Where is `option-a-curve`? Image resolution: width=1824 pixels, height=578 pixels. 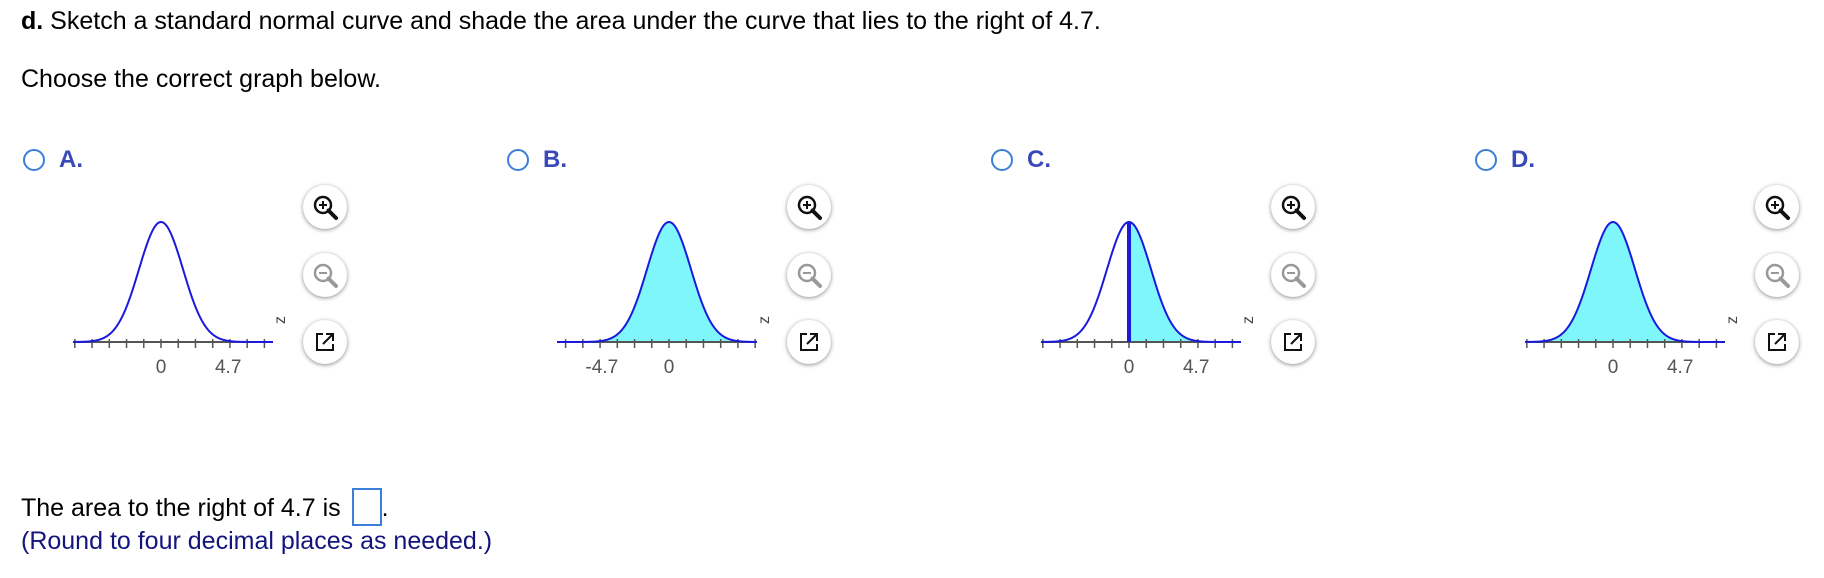
option-a-curve is located at coordinates (172, 281).